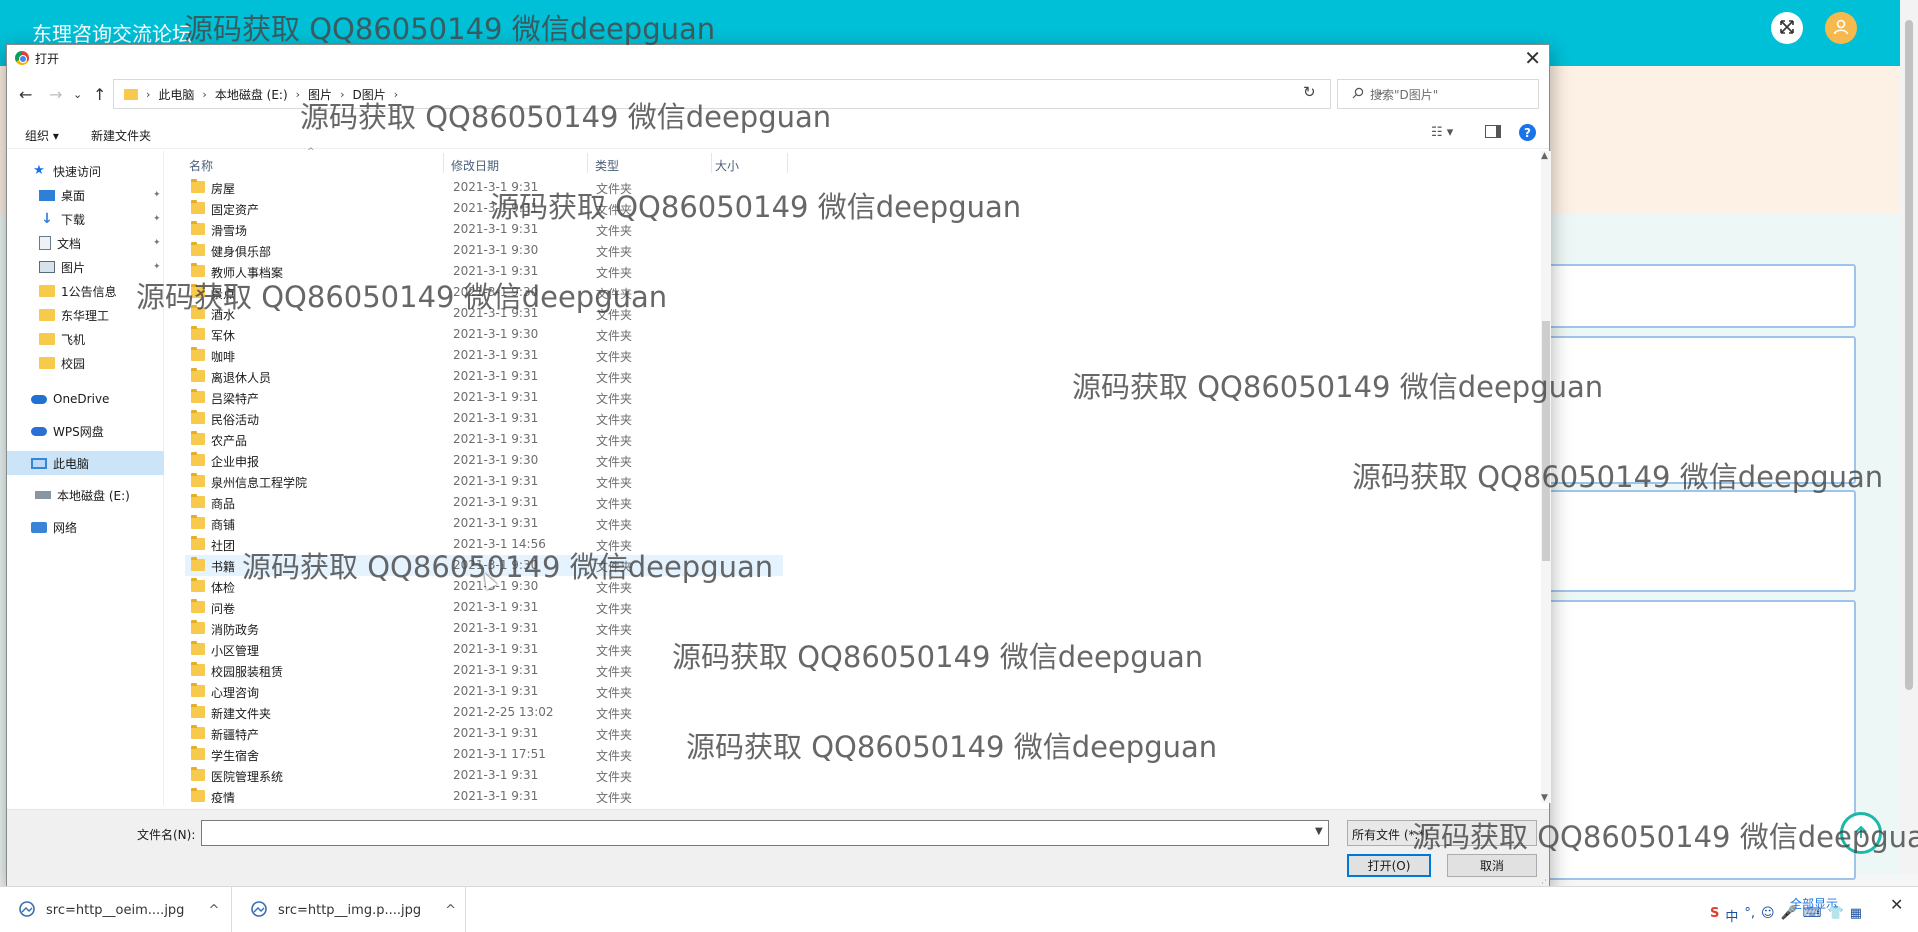 The image size is (1918, 932). Describe the element at coordinates (1698, 740) in the screenshot. I see `form-textarea` at that location.